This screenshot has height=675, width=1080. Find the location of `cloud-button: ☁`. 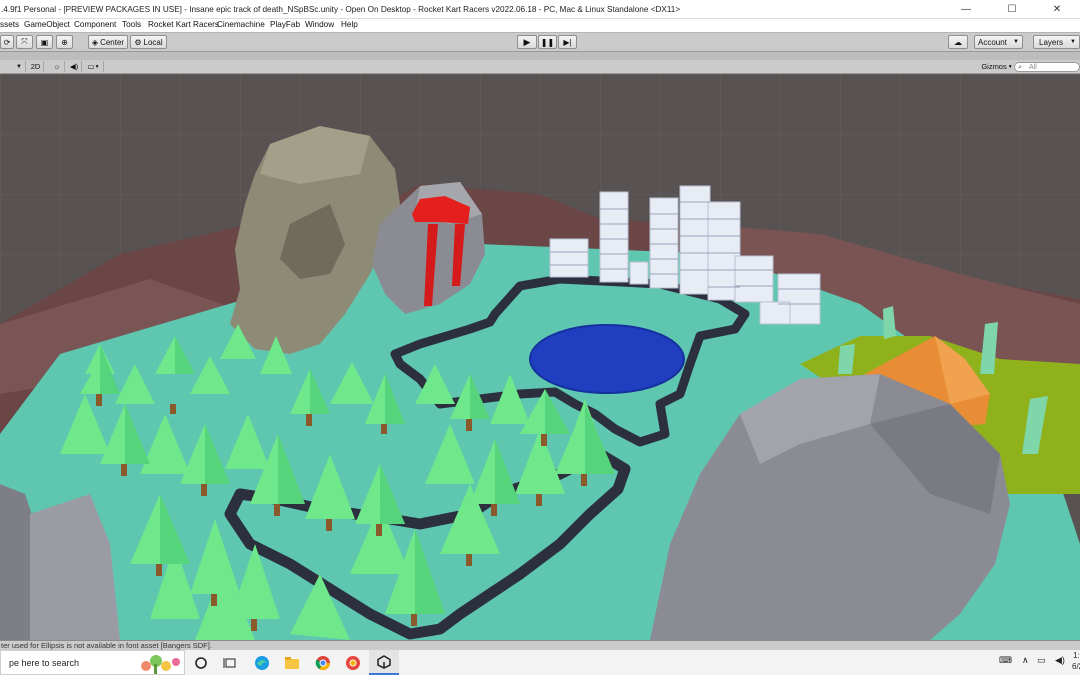

cloud-button: ☁ is located at coordinates (958, 42).